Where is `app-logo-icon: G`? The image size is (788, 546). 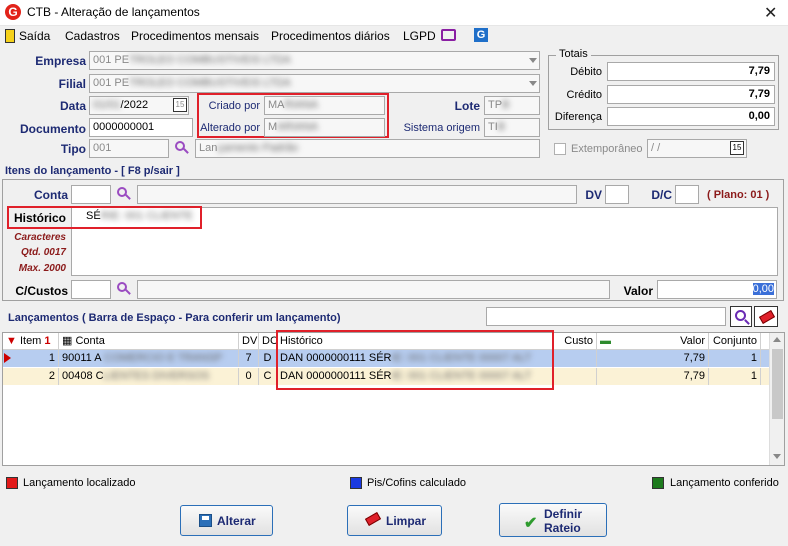 app-logo-icon: G is located at coordinates (13, 12).